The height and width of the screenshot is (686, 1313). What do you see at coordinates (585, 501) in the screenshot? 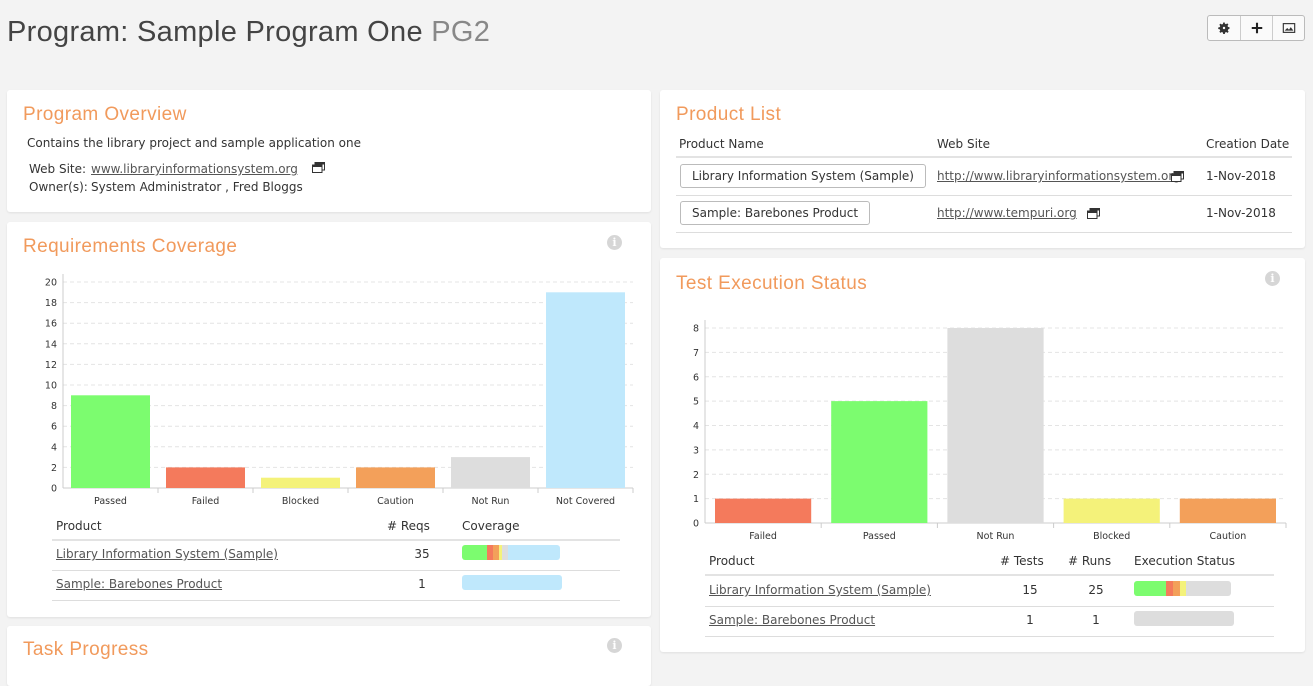
I see `x-tick-label: Not Covered` at bounding box center [585, 501].